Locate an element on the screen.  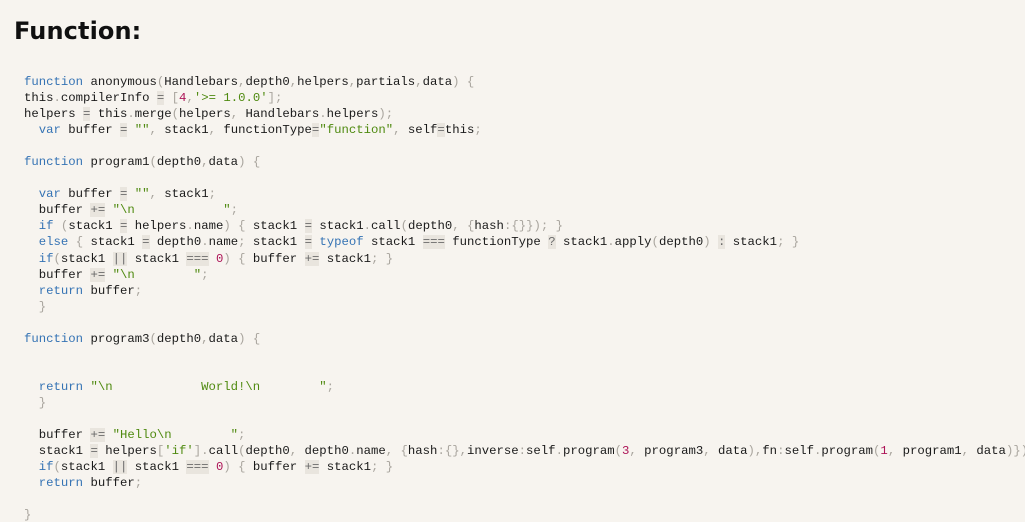
code-line: function program1(depth0,data) { is located at coordinates (142, 162).